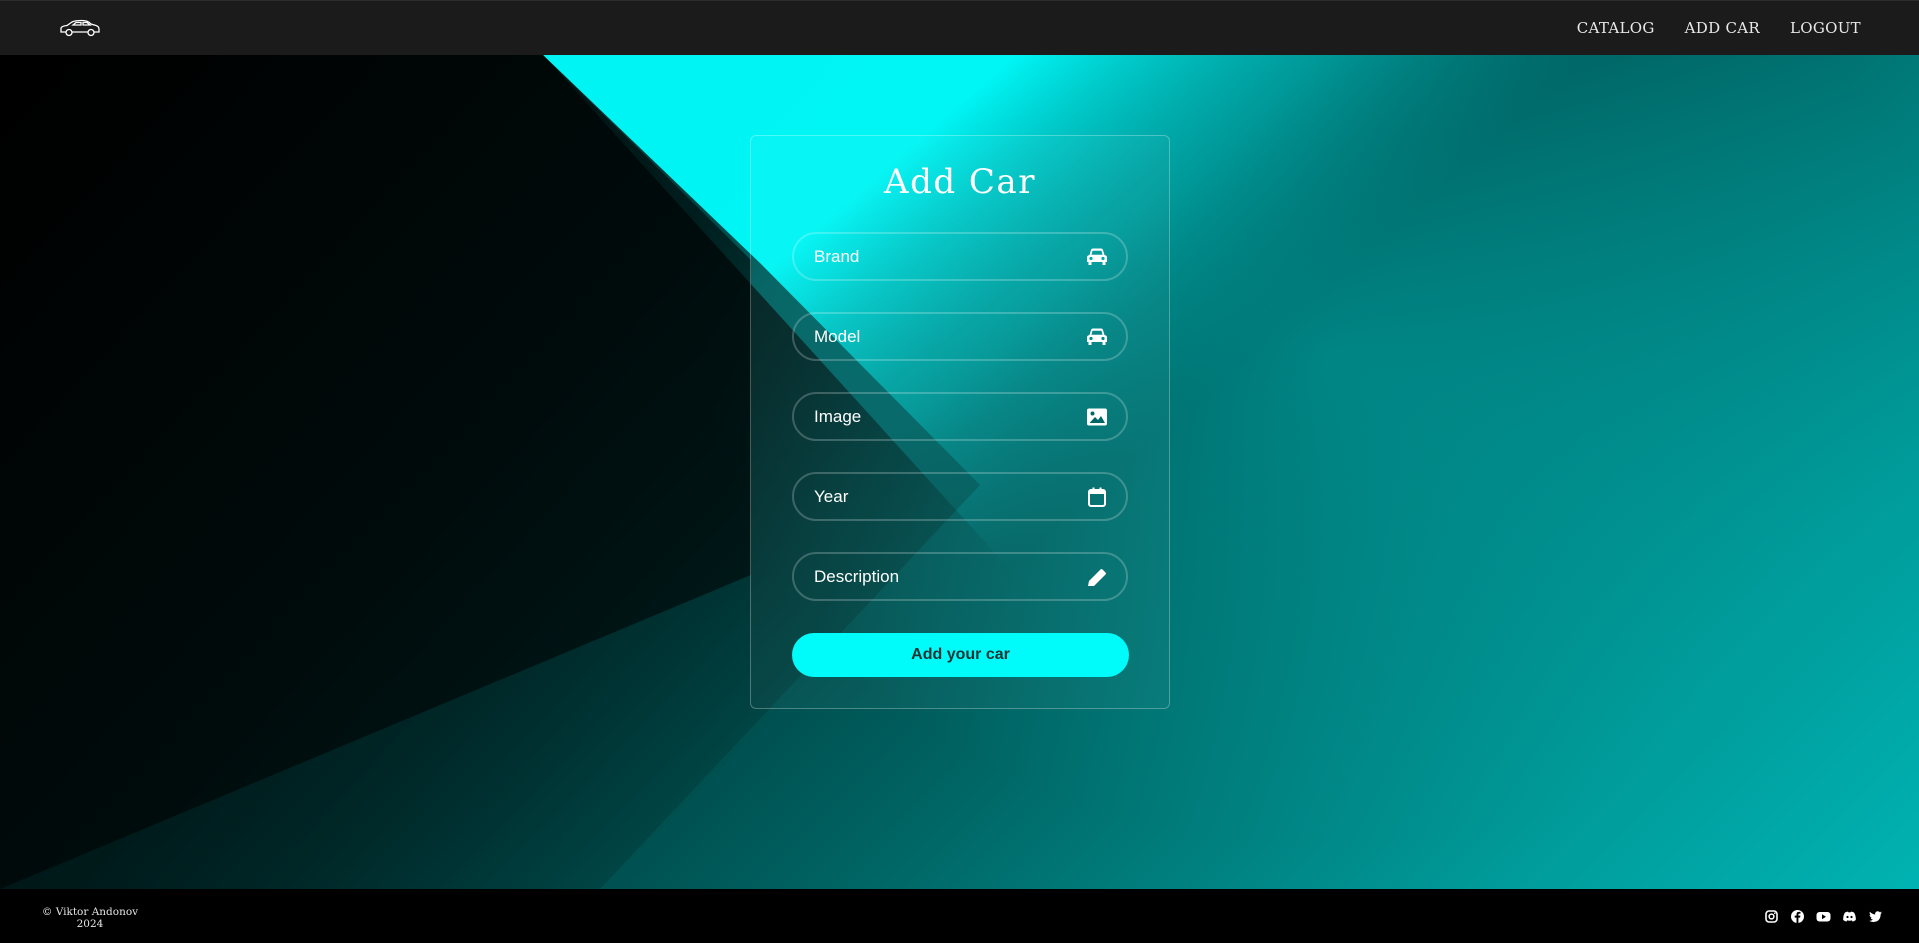 The width and height of the screenshot is (1919, 943). Describe the element at coordinates (959, 27) in the screenshot. I see `navbar: CATALOG ADD CAR LOGOUT` at that location.